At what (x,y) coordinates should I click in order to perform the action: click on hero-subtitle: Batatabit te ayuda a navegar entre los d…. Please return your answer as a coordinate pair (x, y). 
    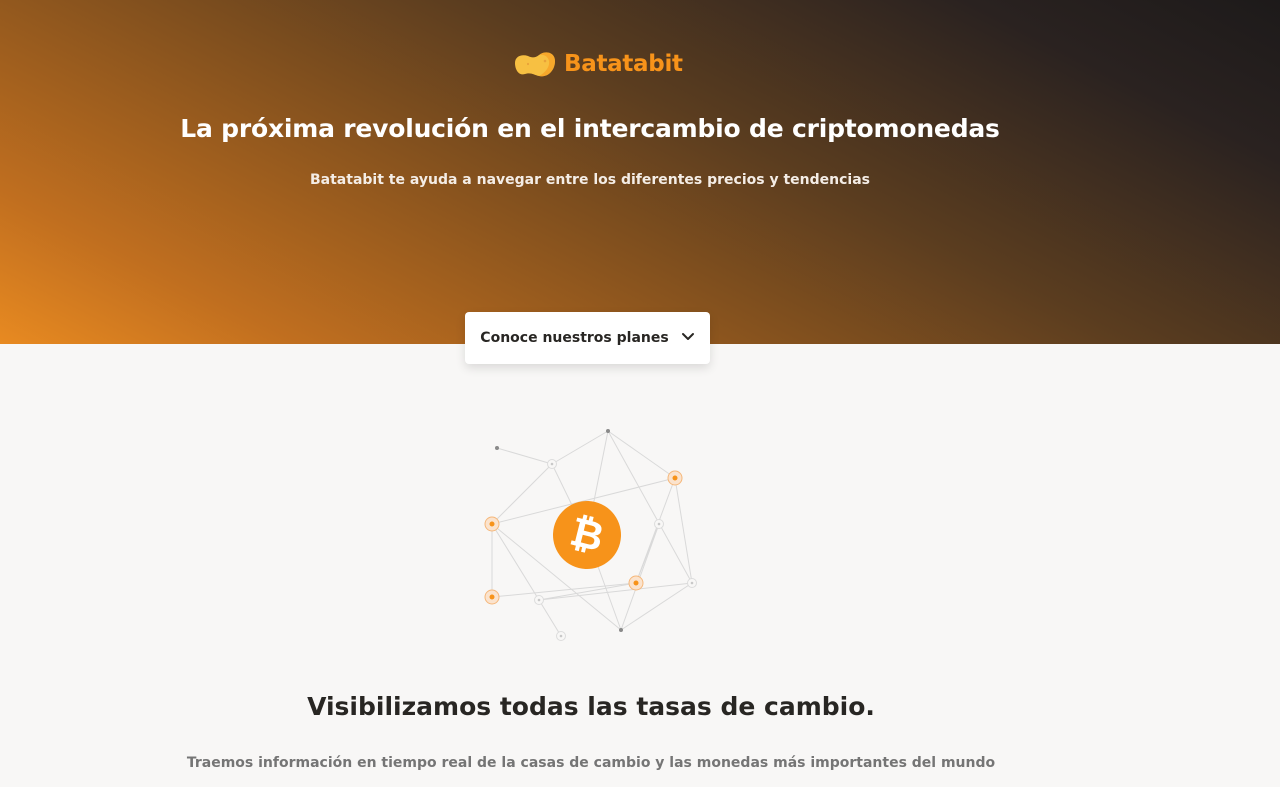
    Looking at the image, I should click on (590, 180).